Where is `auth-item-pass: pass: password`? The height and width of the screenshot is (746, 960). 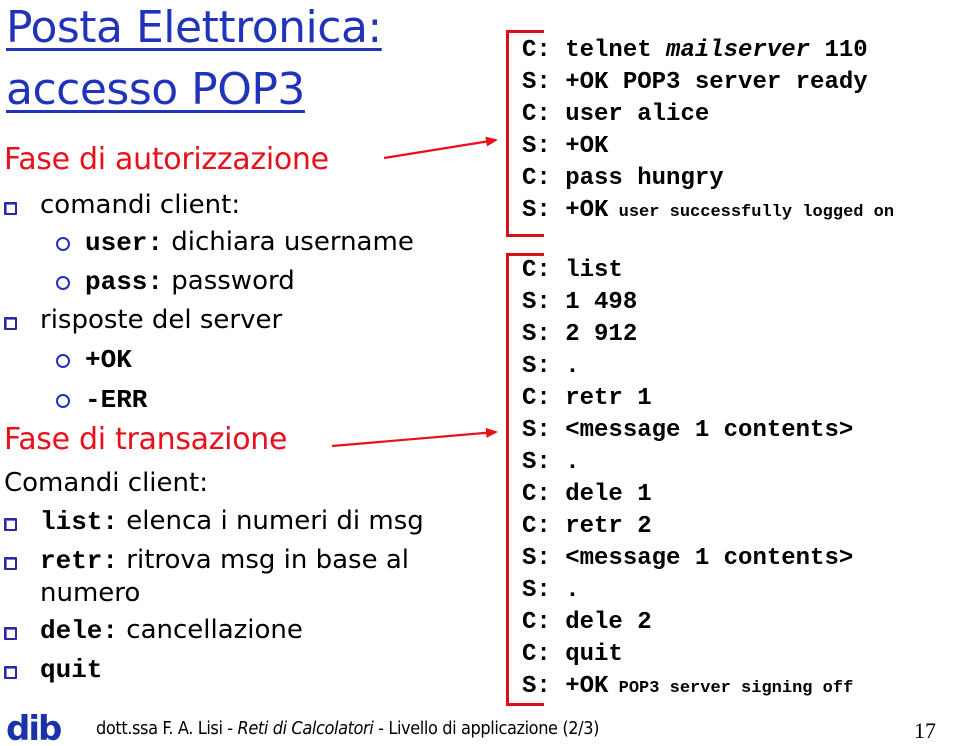 auth-item-pass: pass: password is located at coordinates (190, 281).